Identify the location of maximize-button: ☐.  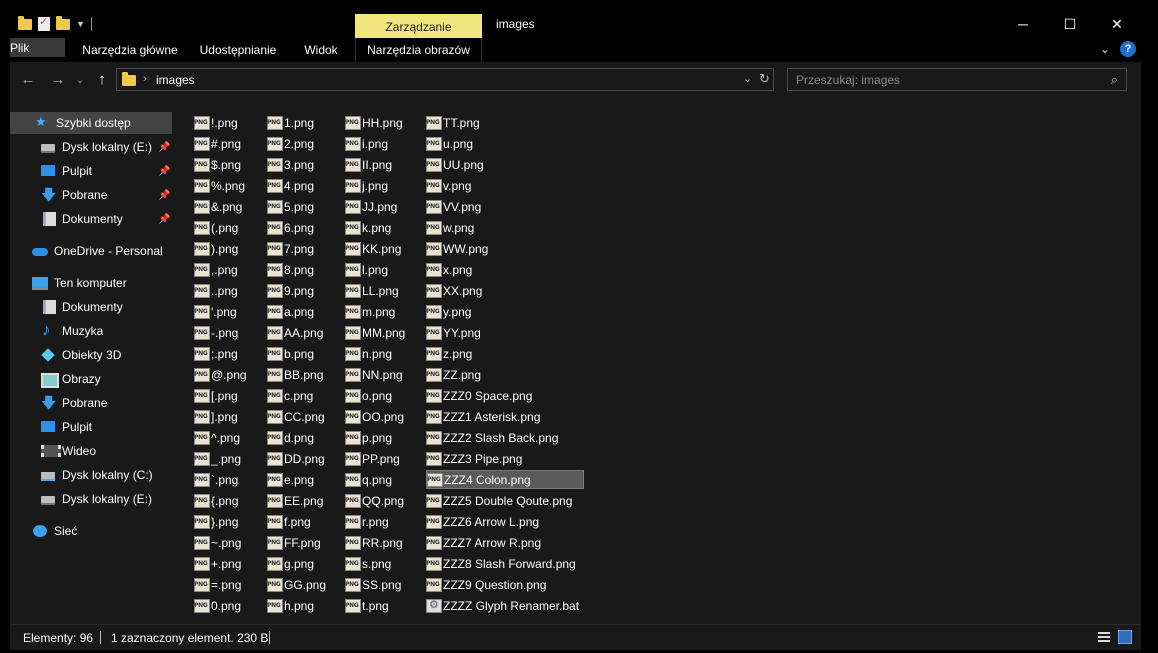
(1070, 24).